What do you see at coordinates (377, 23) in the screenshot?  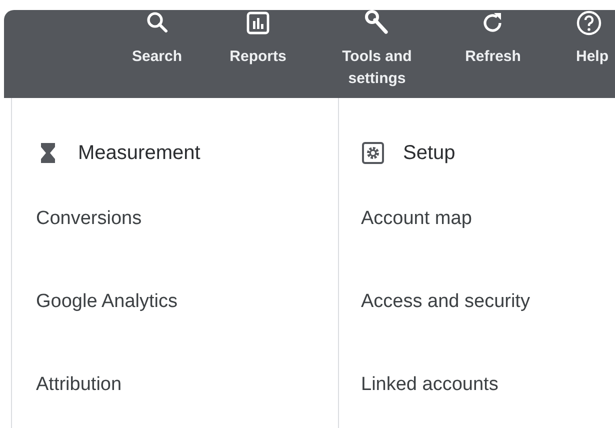 I see `wrench-icon` at bounding box center [377, 23].